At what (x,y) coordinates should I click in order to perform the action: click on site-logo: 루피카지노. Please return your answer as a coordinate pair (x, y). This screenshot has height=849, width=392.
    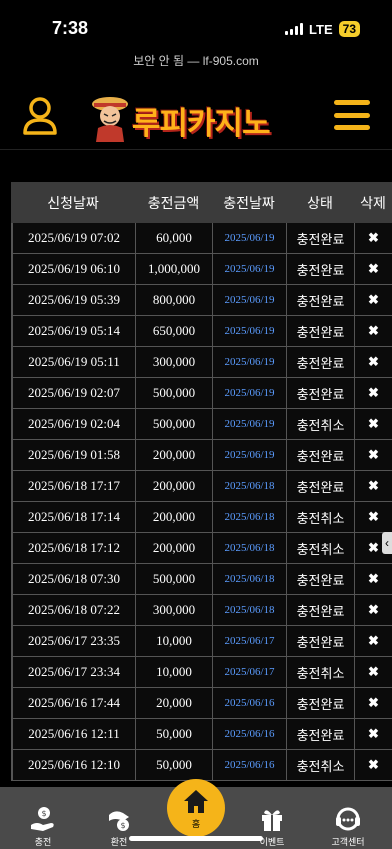
    Looking at the image, I should click on (197, 118).